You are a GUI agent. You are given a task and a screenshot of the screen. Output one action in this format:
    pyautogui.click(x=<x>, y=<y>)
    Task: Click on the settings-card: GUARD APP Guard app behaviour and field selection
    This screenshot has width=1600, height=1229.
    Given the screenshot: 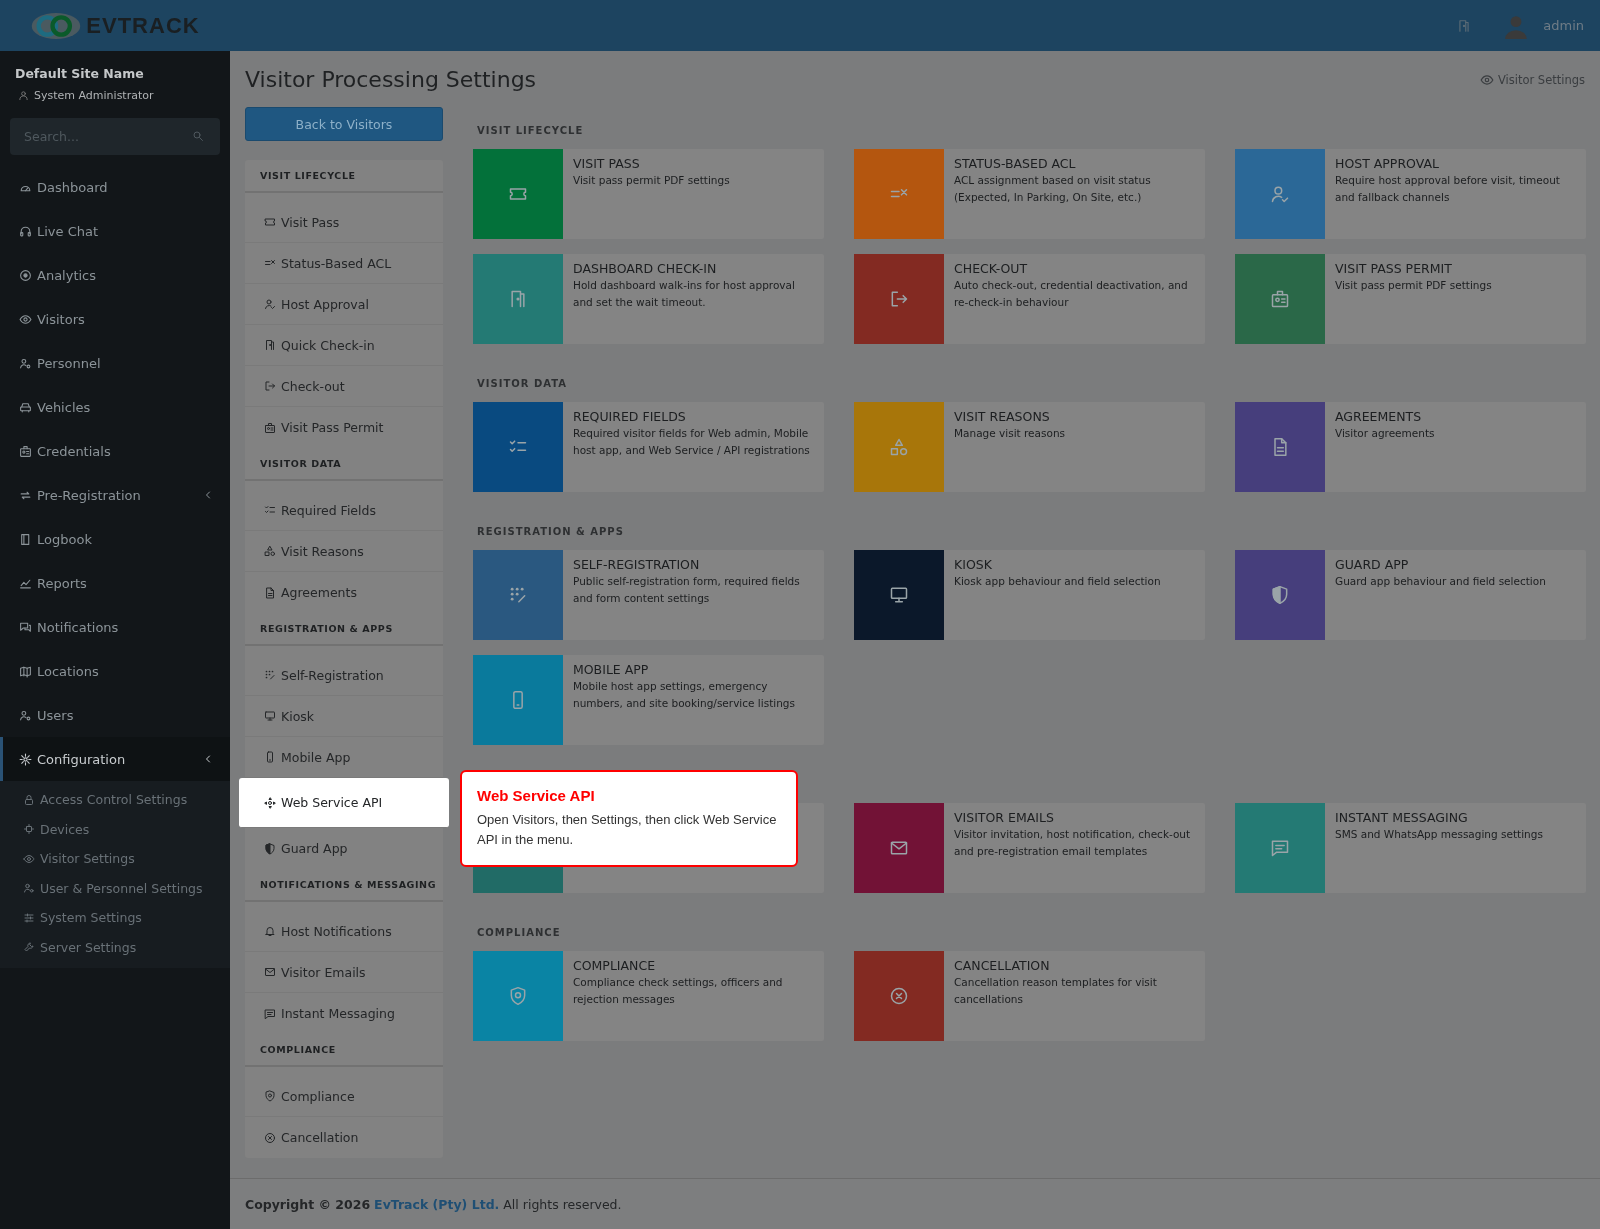 What is the action you would take?
    pyautogui.click(x=1410, y=595)
    